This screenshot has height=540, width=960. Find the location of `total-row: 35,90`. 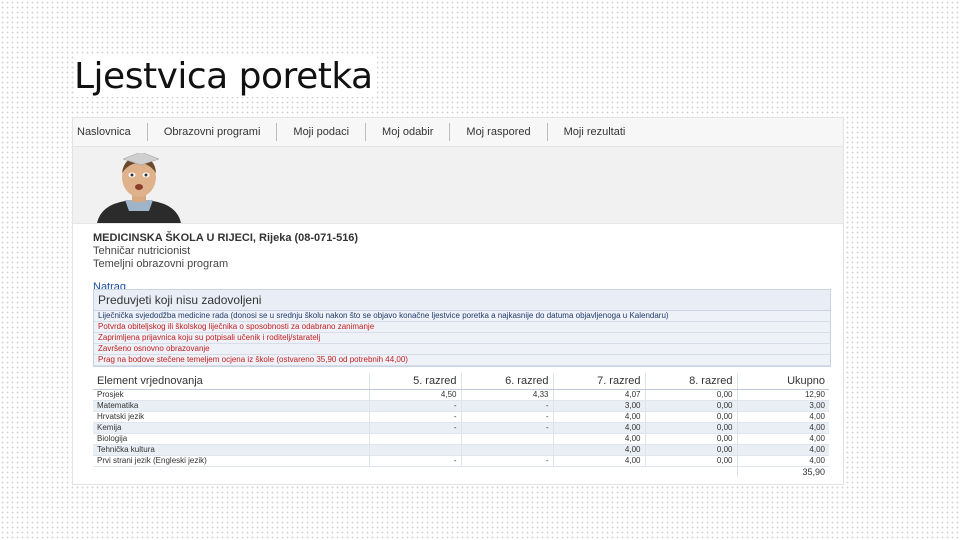

total-row: 35,90 is located at coordinates (461, 471).